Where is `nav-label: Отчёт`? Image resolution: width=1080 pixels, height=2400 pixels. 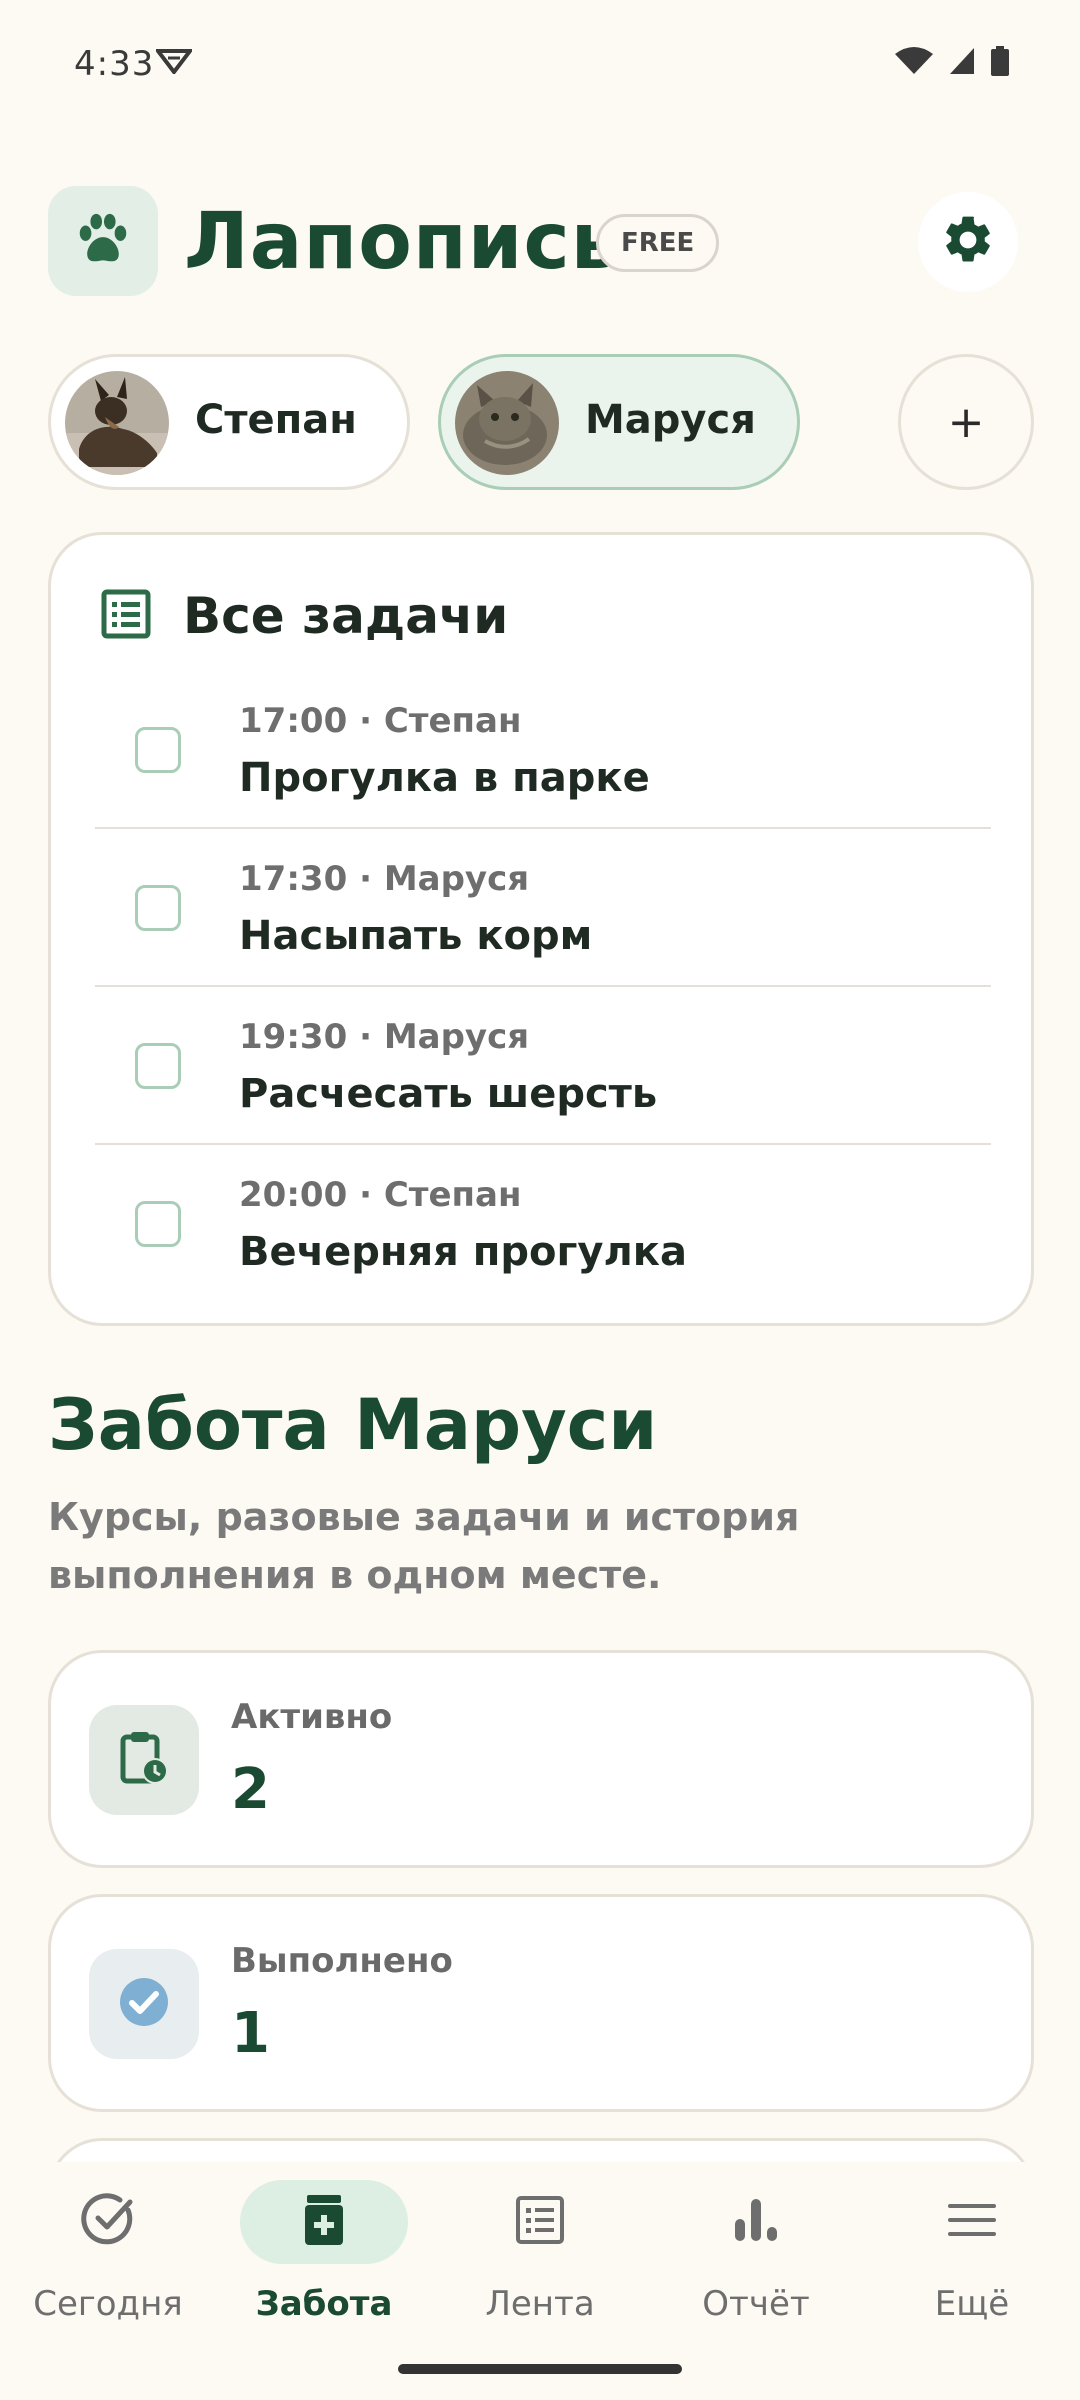
nav-label: Отчёт is located at coordinates (756, 2304).